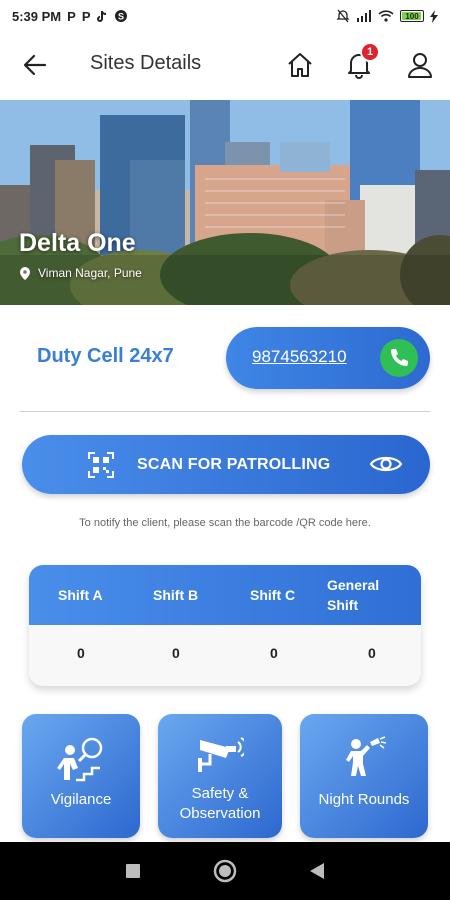 The width and height of the screenshot is (450, 900). I want to click on site-name: Delta One, so click(77, 243).